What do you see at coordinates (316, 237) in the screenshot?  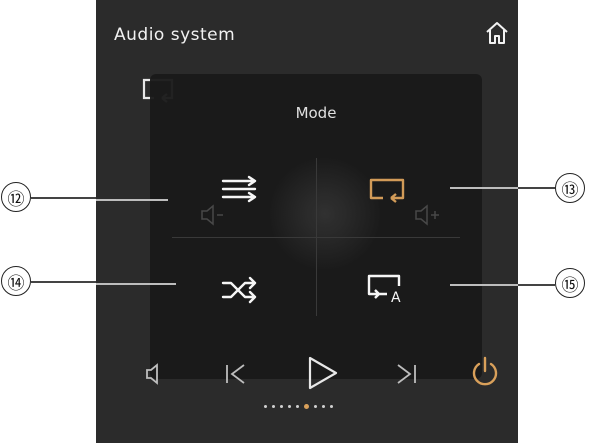 I see `divider-vertical` at bounding box center [316, 237].